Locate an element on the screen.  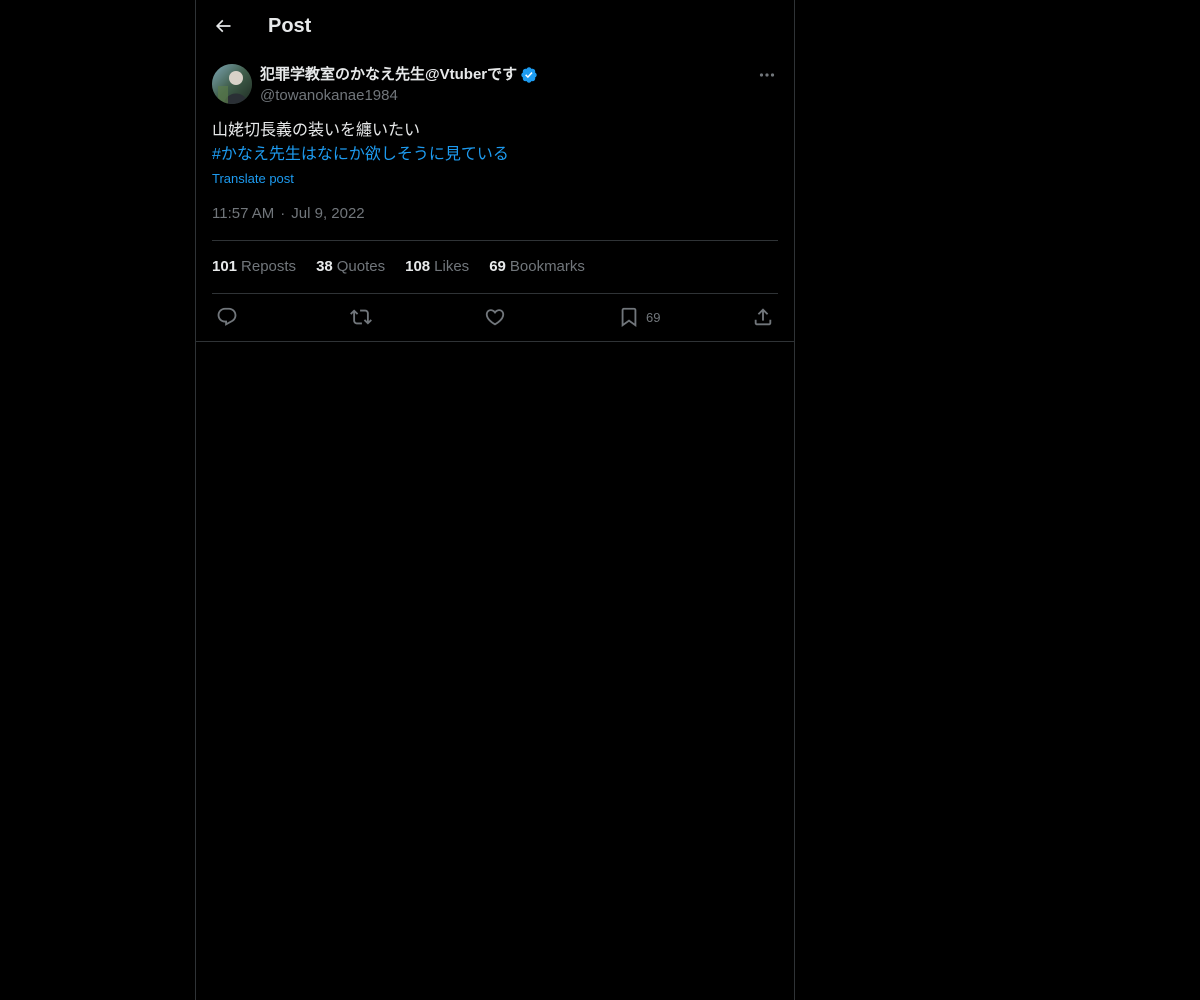
reply-icon is located at coordinates (227, 316).